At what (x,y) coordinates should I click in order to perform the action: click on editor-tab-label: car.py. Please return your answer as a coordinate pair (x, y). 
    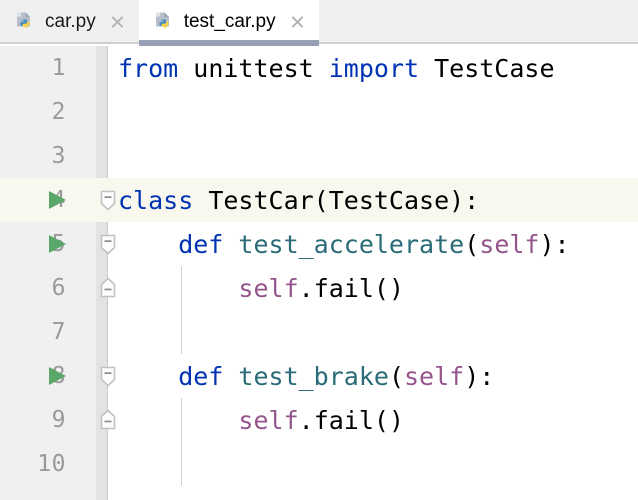
    Looking at the image, I should click on (70, 21).